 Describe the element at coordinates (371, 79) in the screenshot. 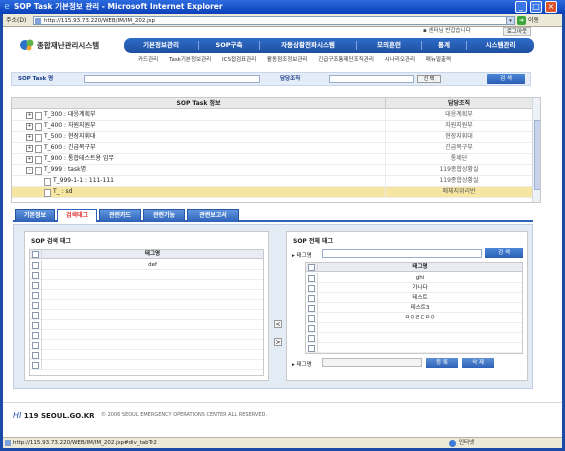

I see `org-input` at that location.